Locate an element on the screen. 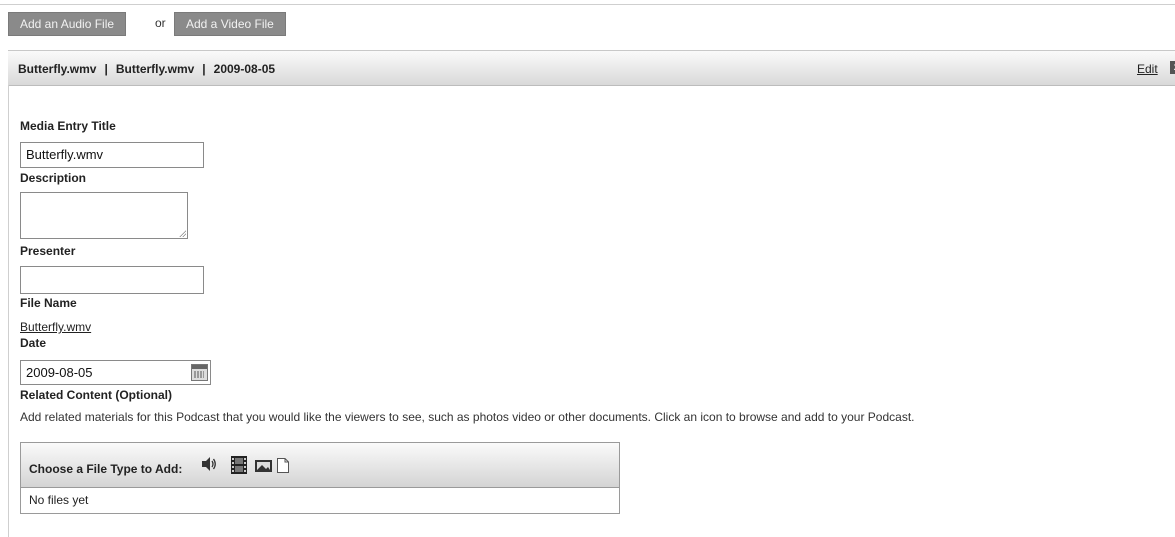 The height and width of the screenshot is (537, 1175). calendar-icon is located at coordinates (199, 372).